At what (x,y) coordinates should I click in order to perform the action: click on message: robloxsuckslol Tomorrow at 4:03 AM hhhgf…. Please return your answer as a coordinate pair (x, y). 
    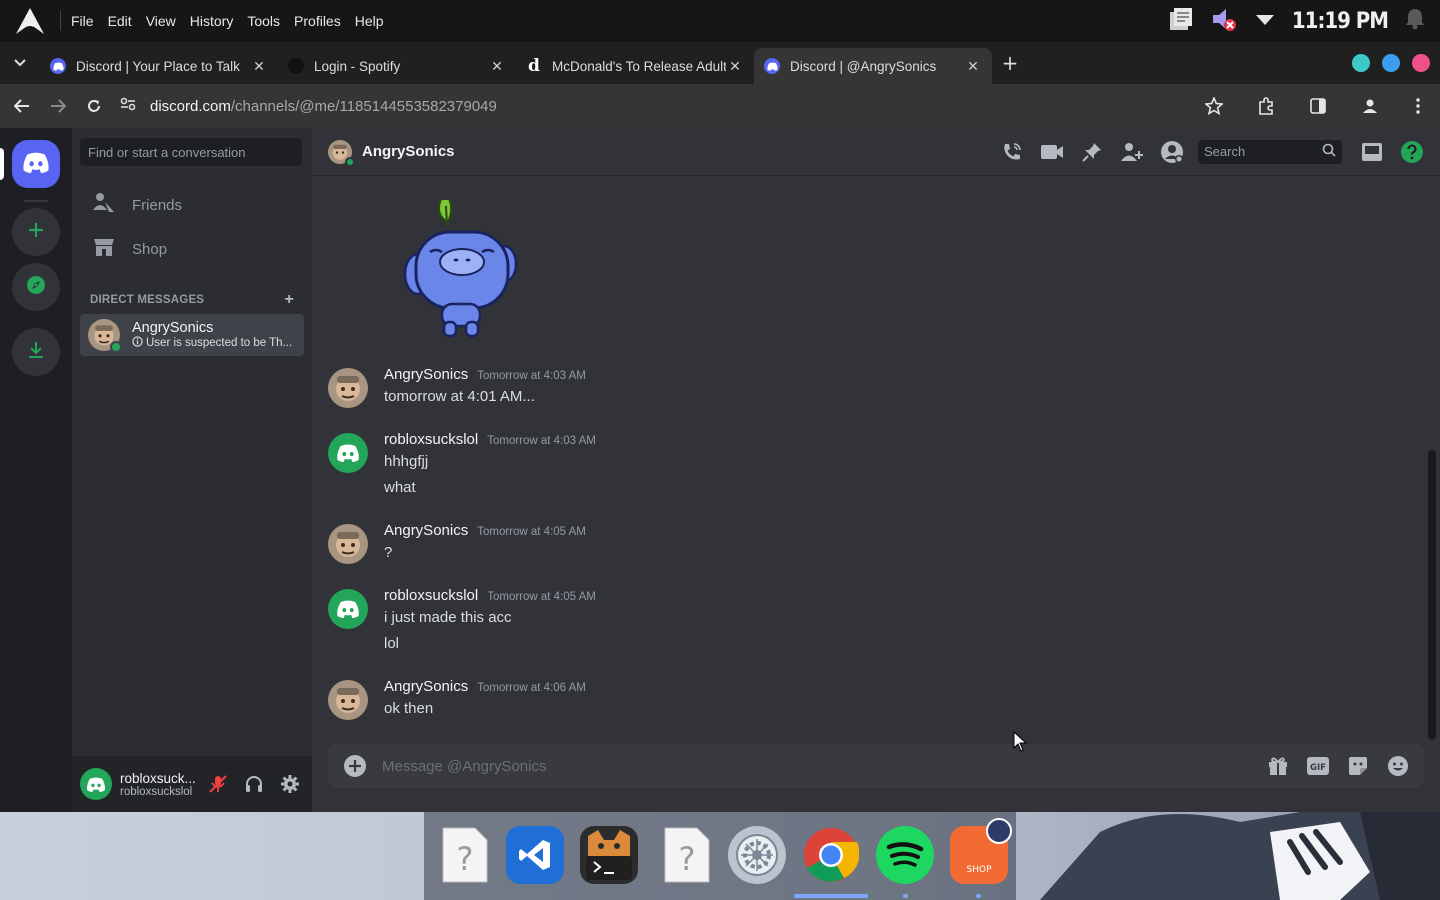
    Looking at the image, I should click on (778, 466).